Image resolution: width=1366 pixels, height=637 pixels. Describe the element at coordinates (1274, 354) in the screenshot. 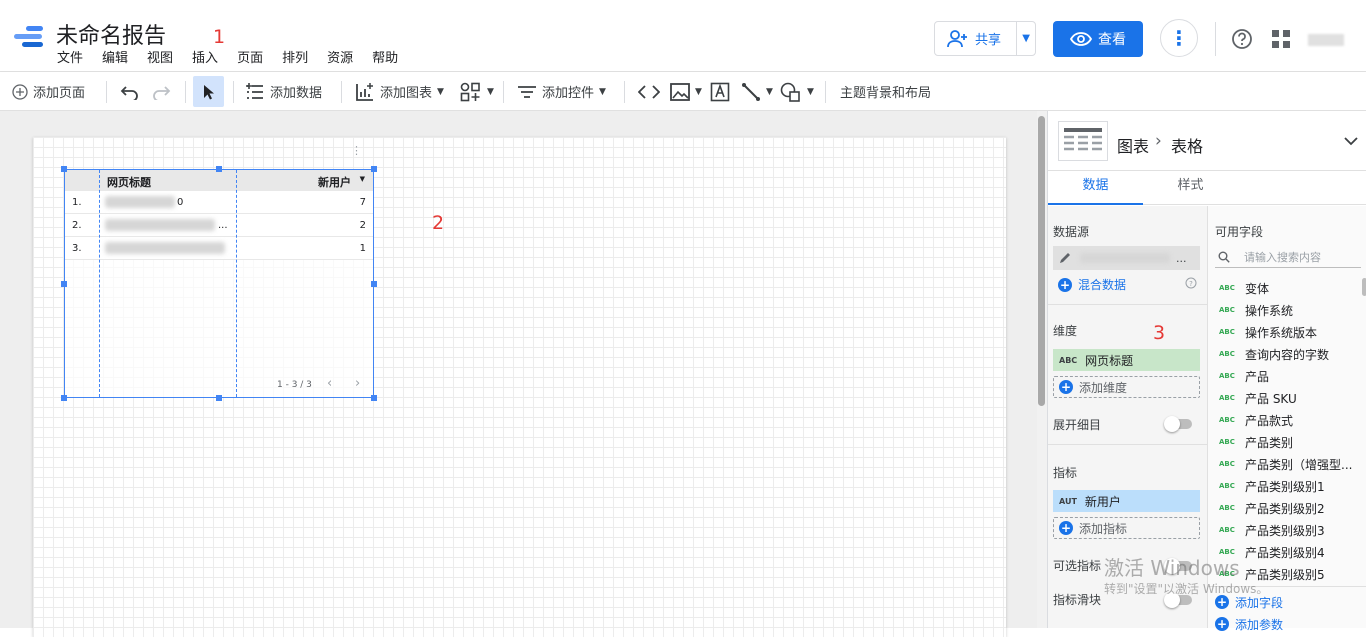

I see `field-item: ABC 查询内容的字数` at that location.